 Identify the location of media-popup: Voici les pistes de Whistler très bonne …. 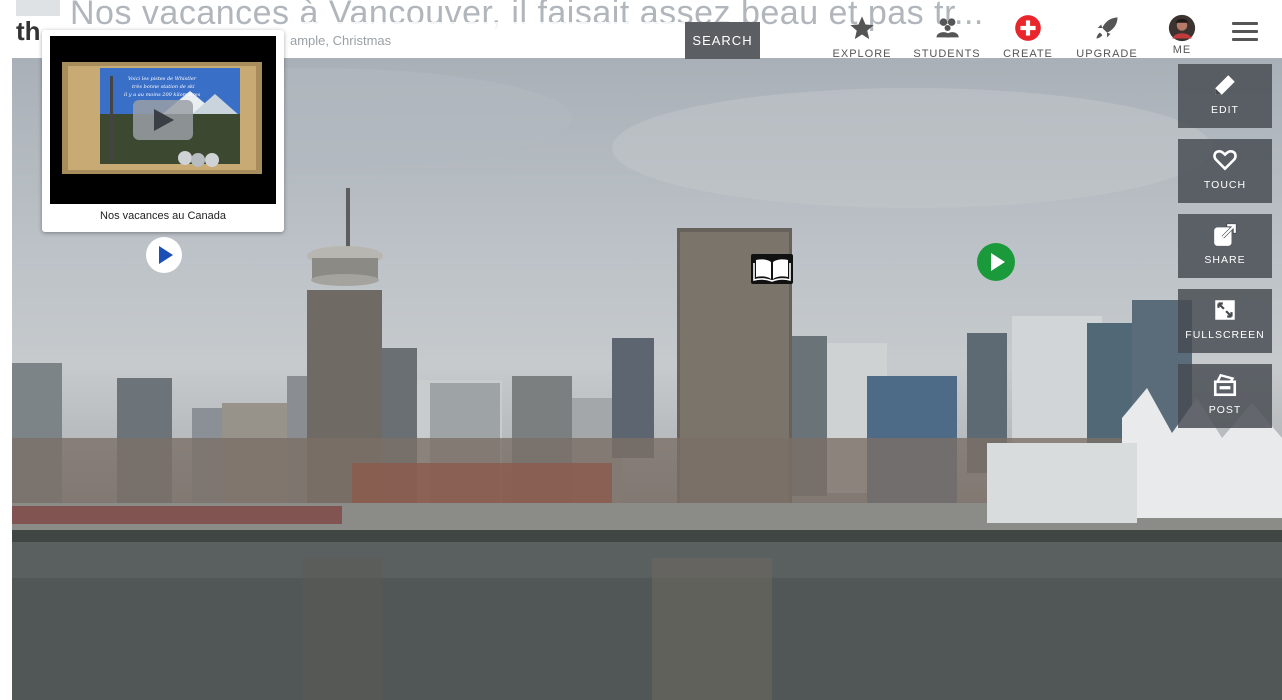
(163, 131).